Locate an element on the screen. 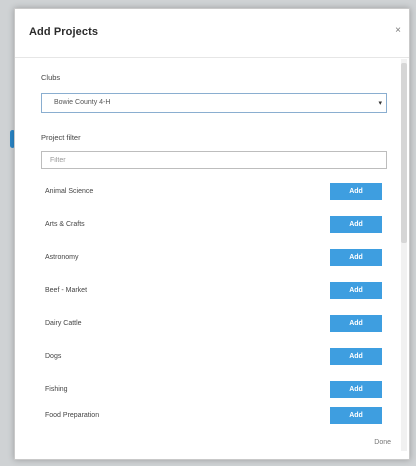 The width and height of the screenshot is (416, 466). add-fishing-button: Add is located at coordinates (356, 389).